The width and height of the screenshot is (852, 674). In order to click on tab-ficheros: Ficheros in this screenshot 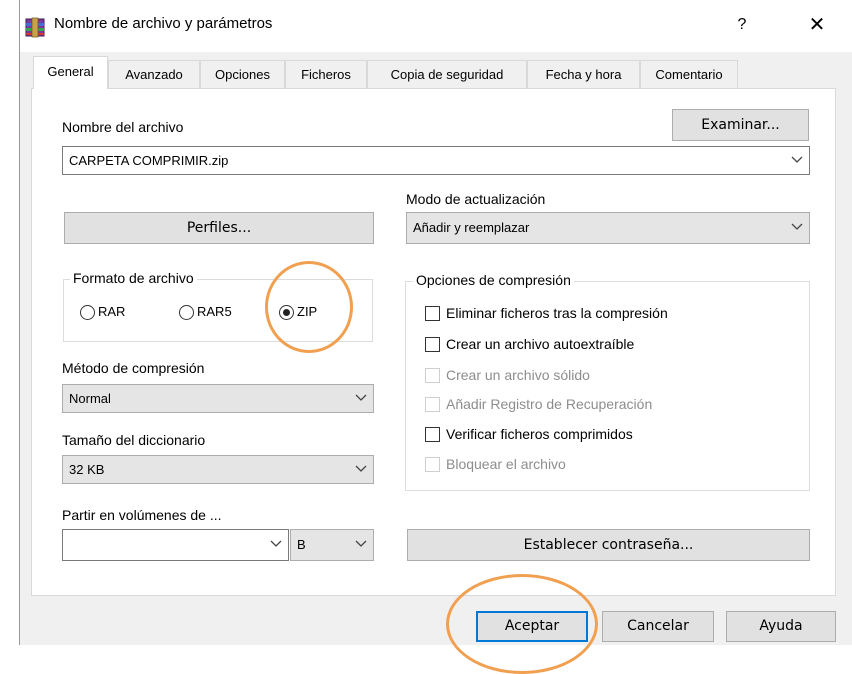, I will do `click(326, 74)`.